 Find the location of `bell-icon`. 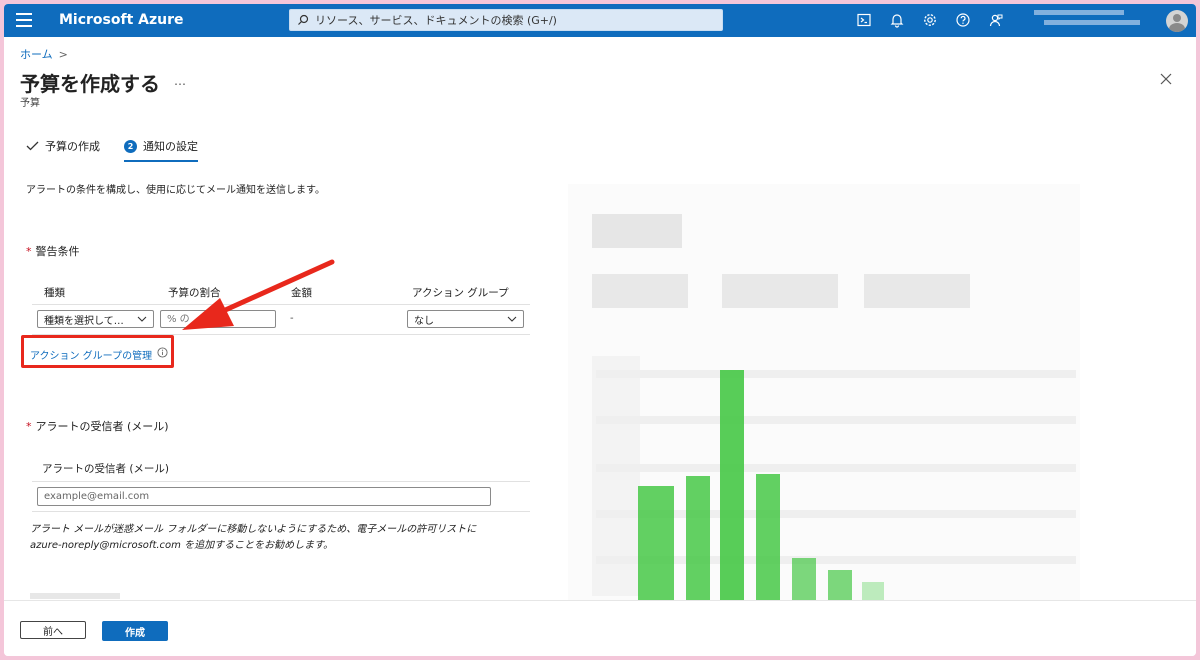

bell-icon is located at coordinates (897, 20).